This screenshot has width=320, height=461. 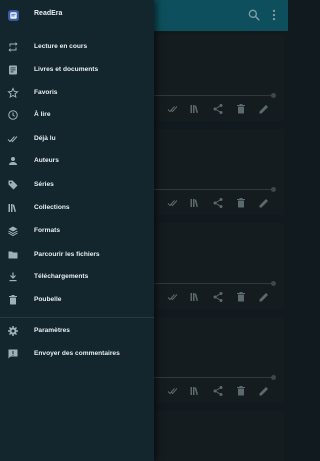 What do you see at coordinates (52, 330) in the screenshot?
I see `drawer-item-label: Paramètres` at bounding box center [52, 330].